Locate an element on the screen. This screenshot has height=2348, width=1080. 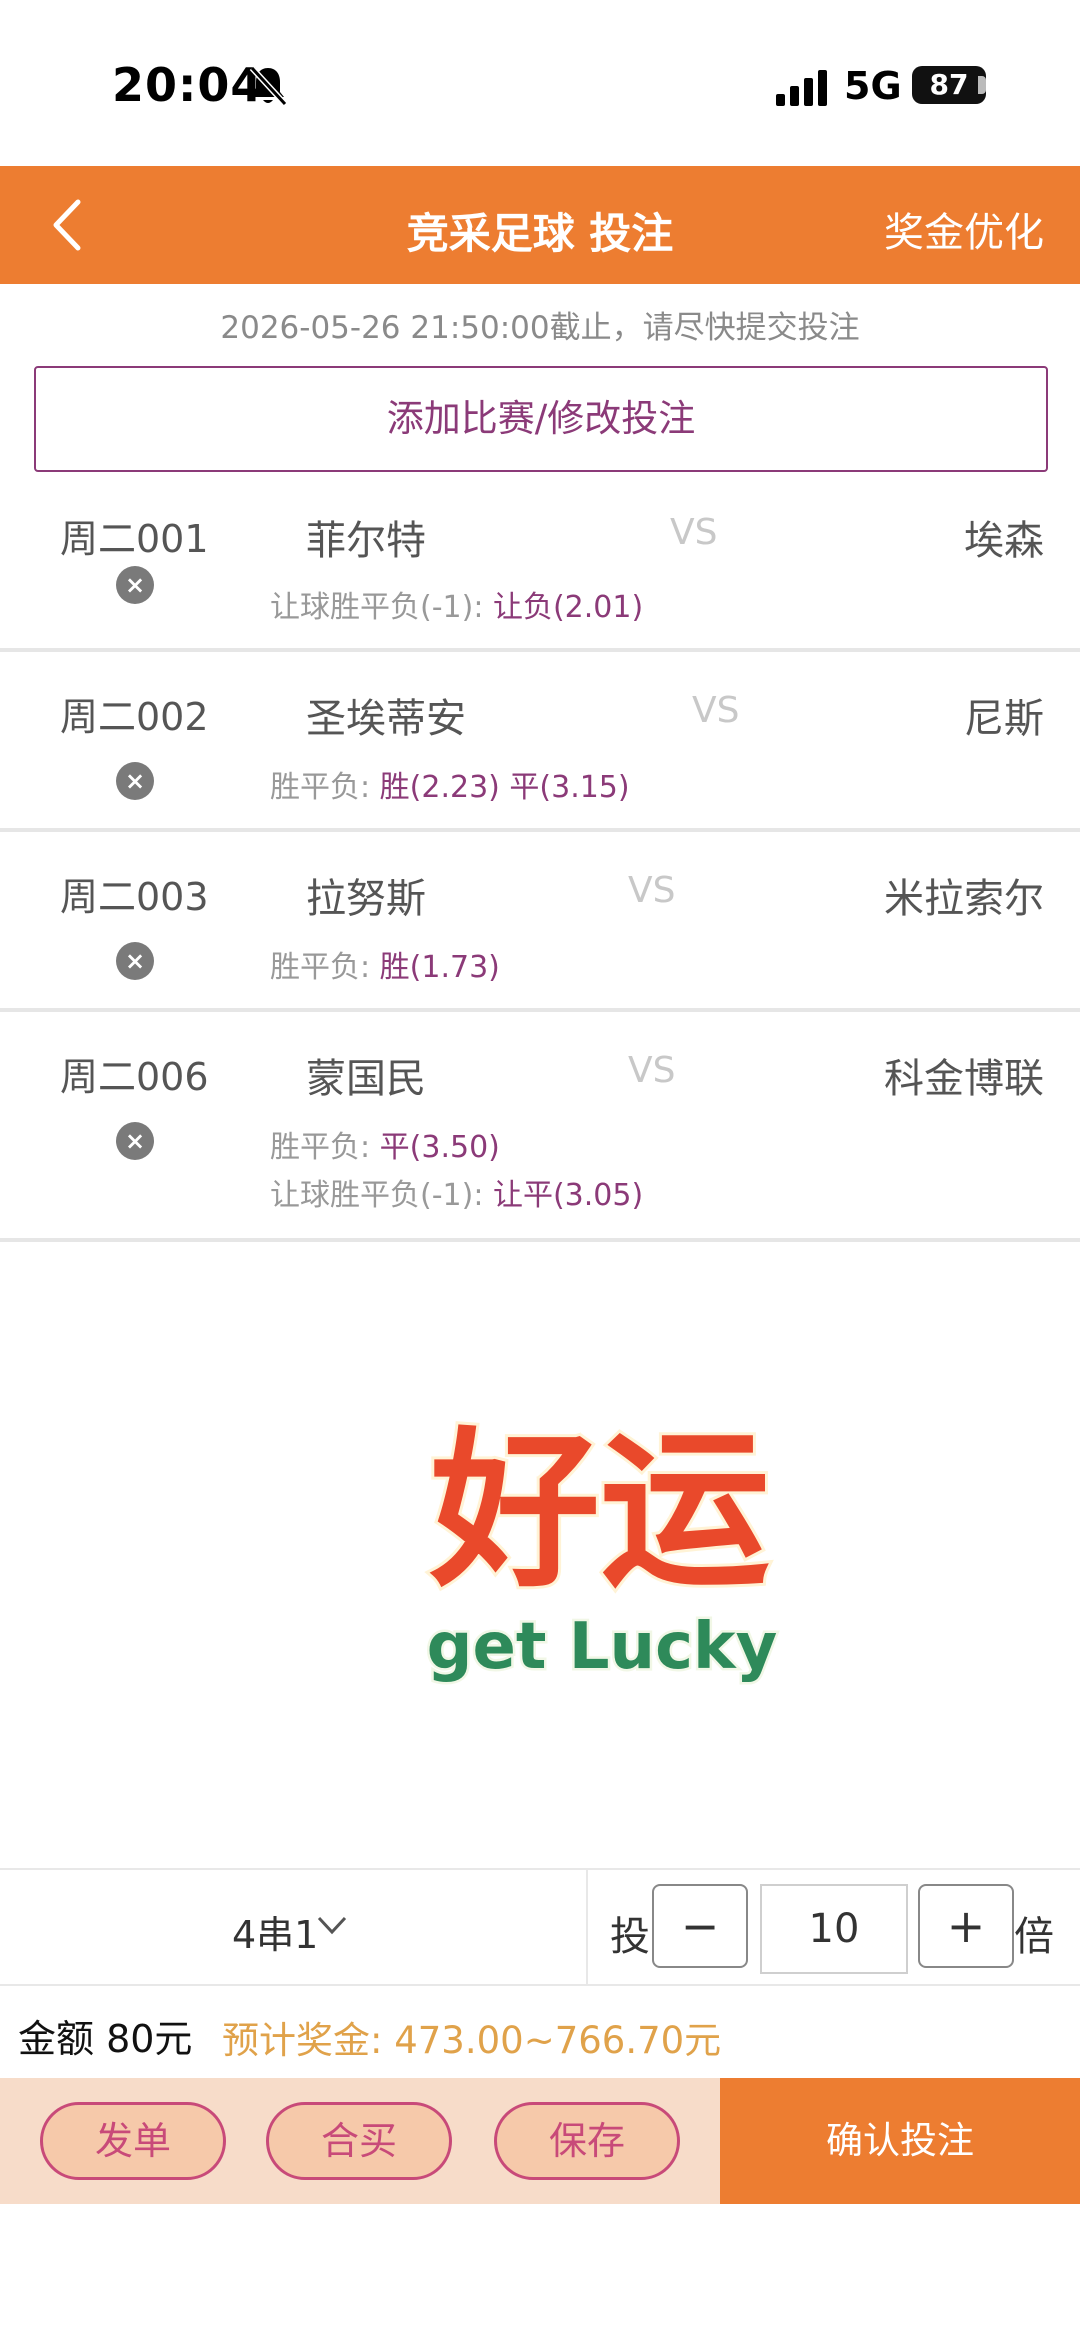
summary-row: 金额 80元 预计奖金: 473.00~766.70元 is located at coordinates (540, 2033).